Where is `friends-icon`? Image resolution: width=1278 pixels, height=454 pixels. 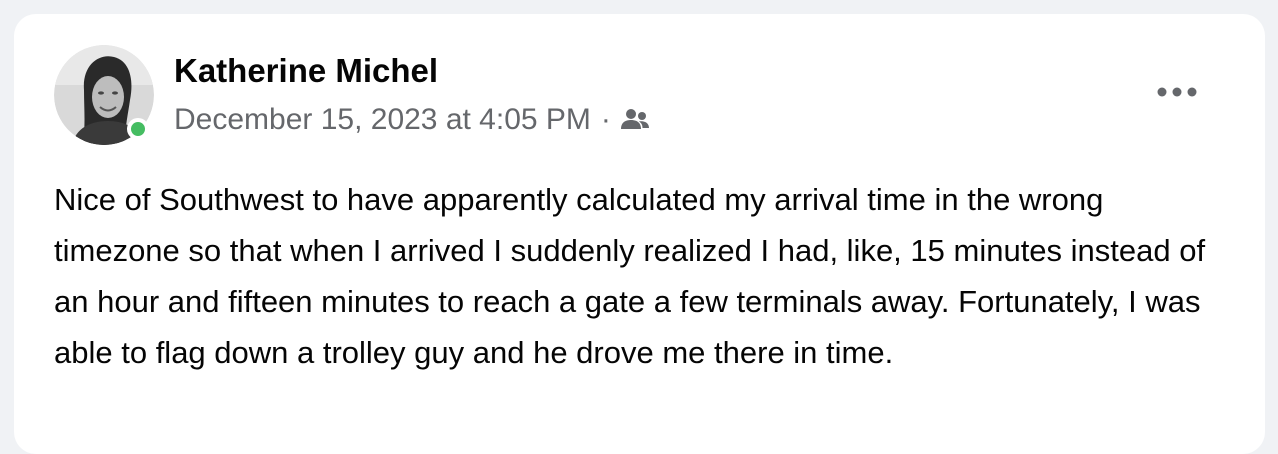
friends-icon is located at coordinates (635, 120).